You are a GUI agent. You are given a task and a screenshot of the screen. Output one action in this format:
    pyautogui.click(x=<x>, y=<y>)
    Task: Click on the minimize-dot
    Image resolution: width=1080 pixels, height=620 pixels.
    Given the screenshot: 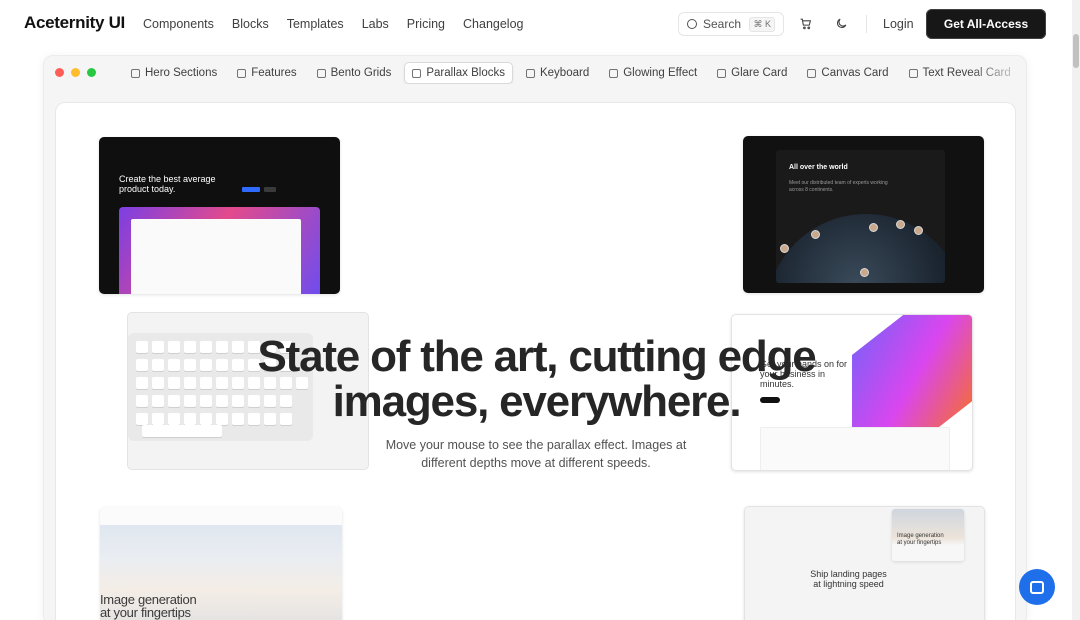 What is the action you would take?
    pyautogui.click(x=75, y=72)
    